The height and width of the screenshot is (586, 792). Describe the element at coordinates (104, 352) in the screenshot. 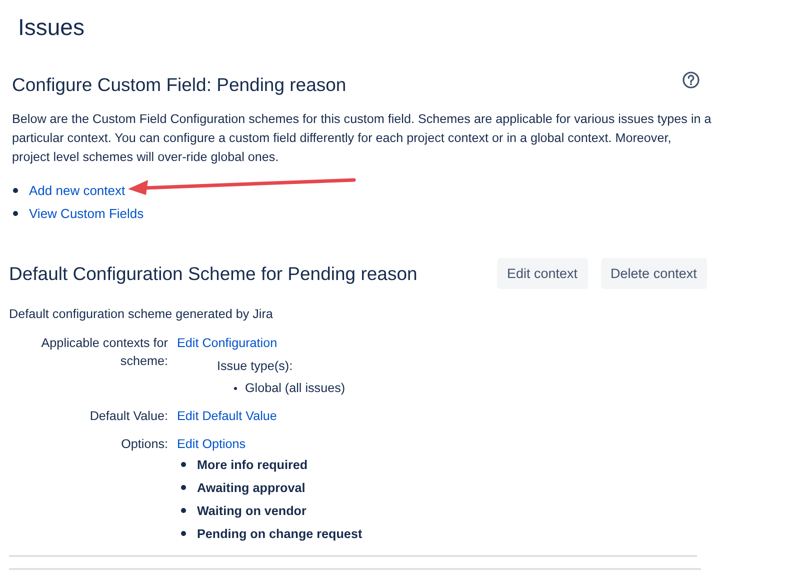

I see `field-label: Applicable contexts for scheme:` at that location.